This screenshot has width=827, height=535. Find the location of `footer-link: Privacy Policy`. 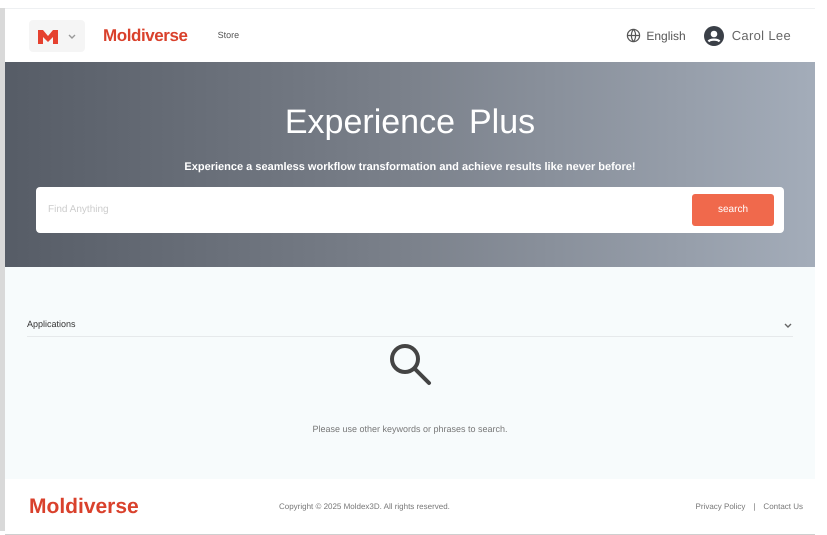

footer-link: Privacy Policy is located at coordinates (721, 506).